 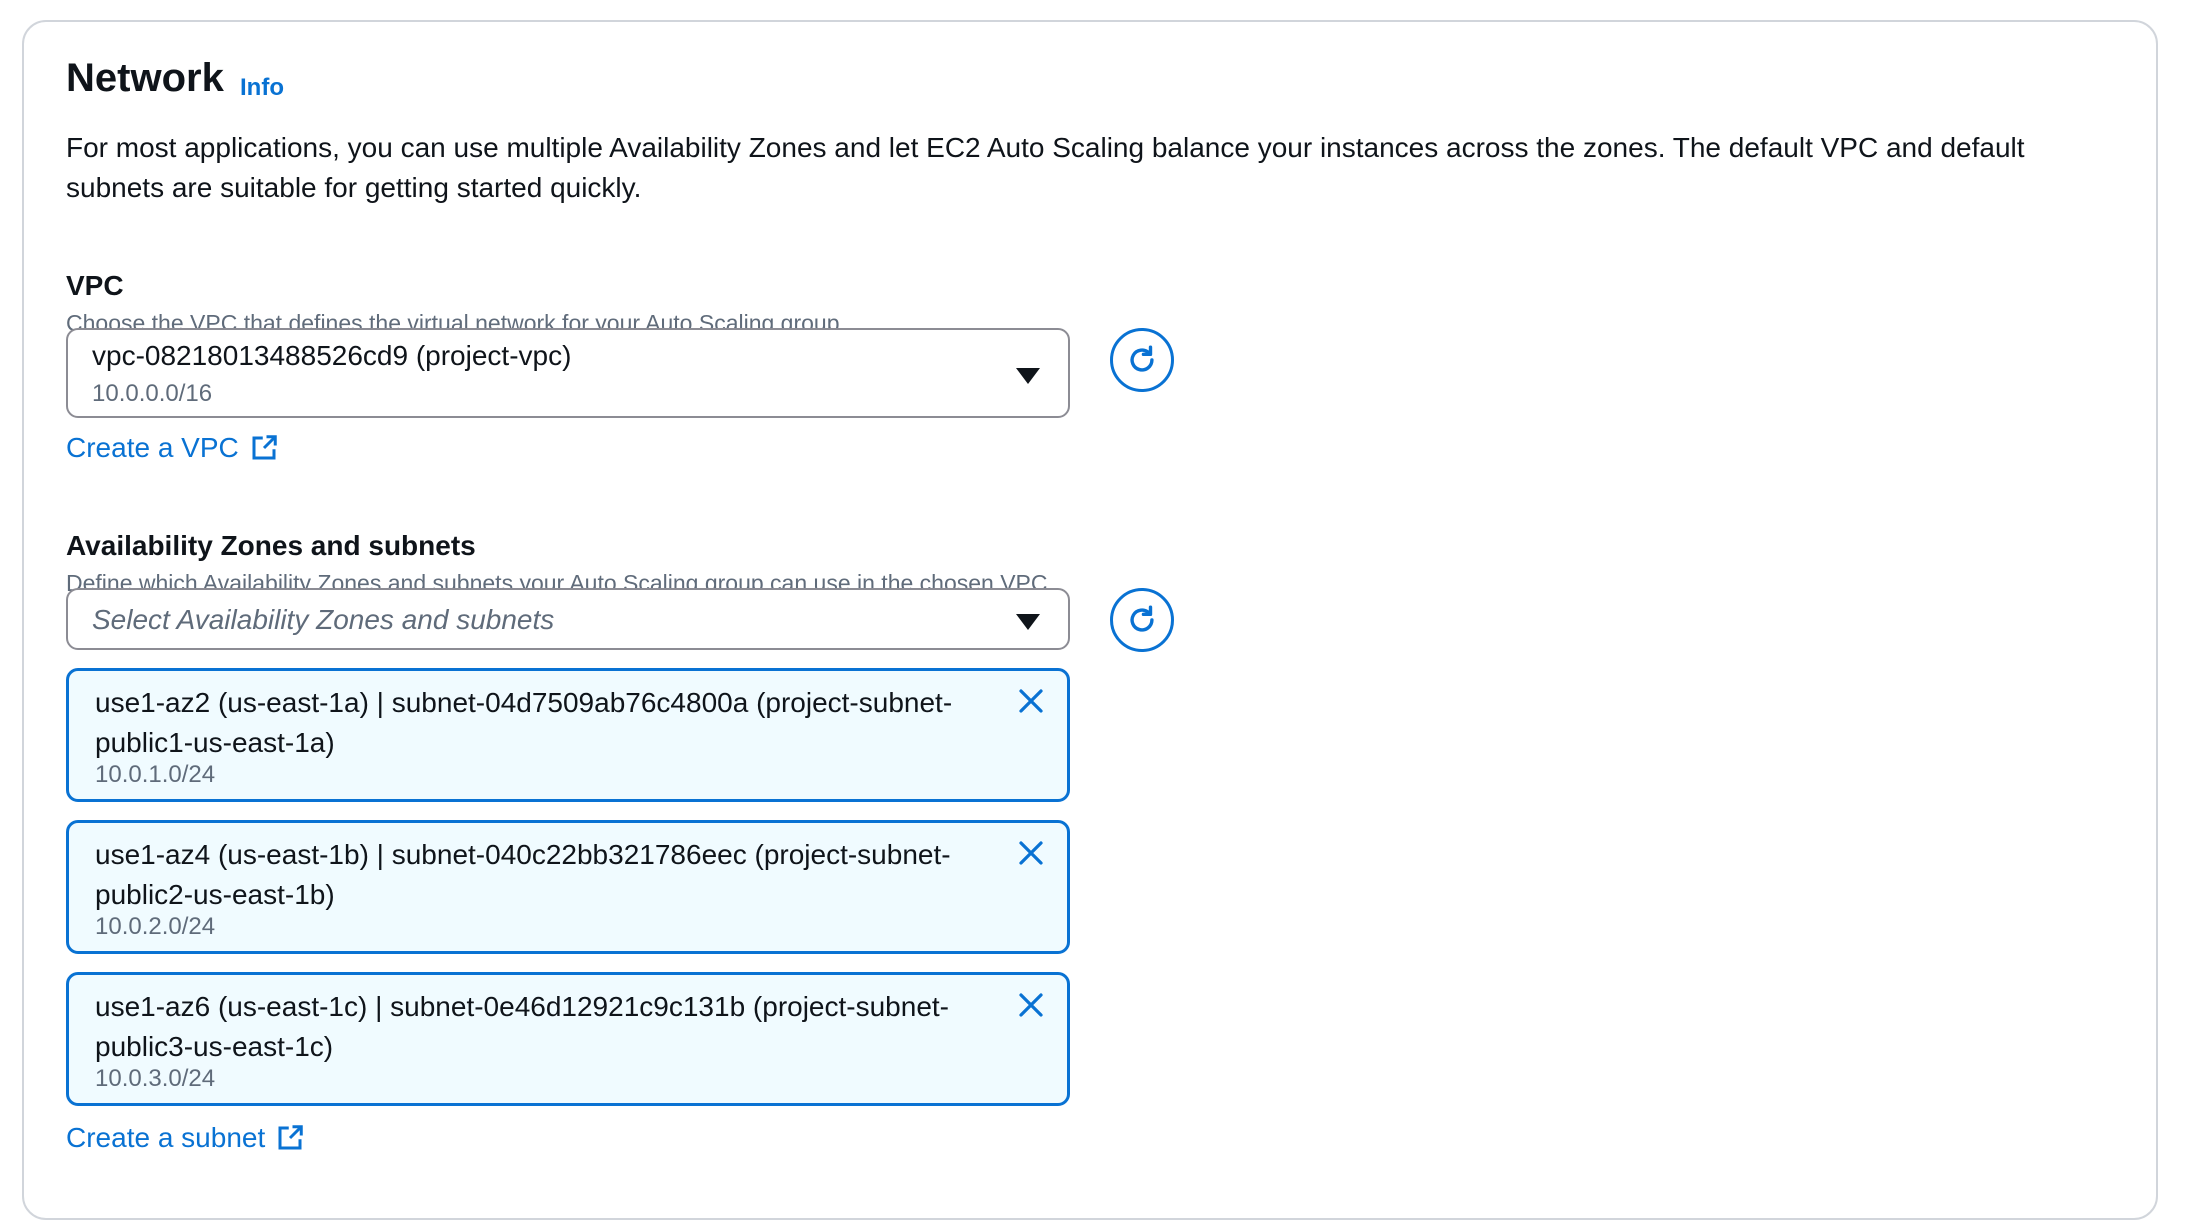 What do you see at coordinates (323, 619) in the screenshot?
I see `subnets-placeholder: Select Availability Zones and subnets` at bounding box center [323, 619].